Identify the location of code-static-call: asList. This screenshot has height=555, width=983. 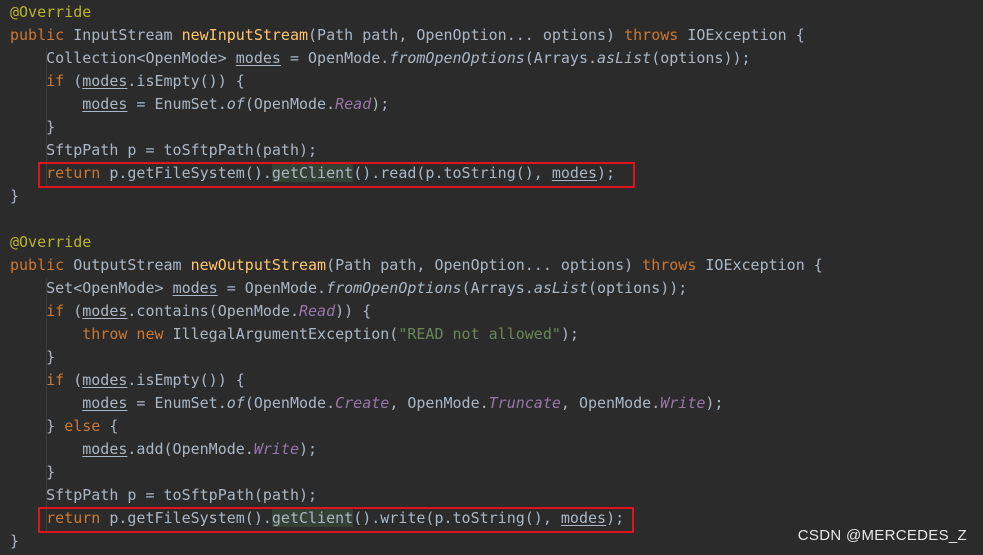
(560, 288).